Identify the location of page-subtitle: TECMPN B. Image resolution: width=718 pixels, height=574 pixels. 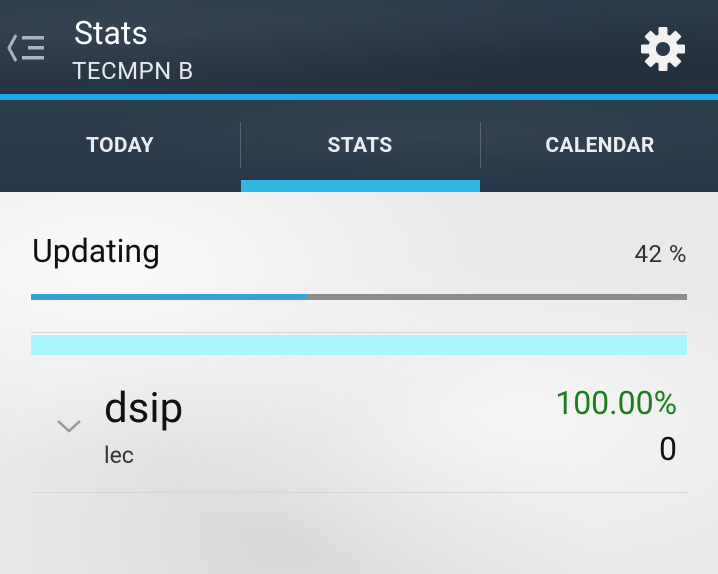
(133, 71).